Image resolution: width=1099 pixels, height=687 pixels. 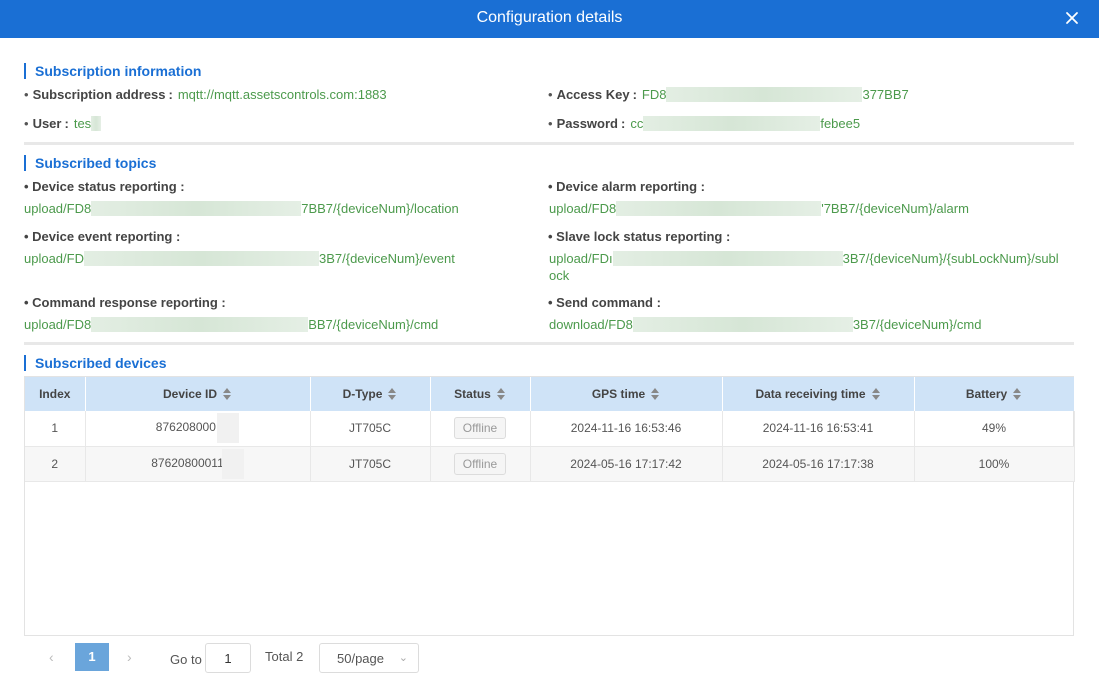 I want to click on devices-heading: Subscribed devices, so click(x=95, y=363).